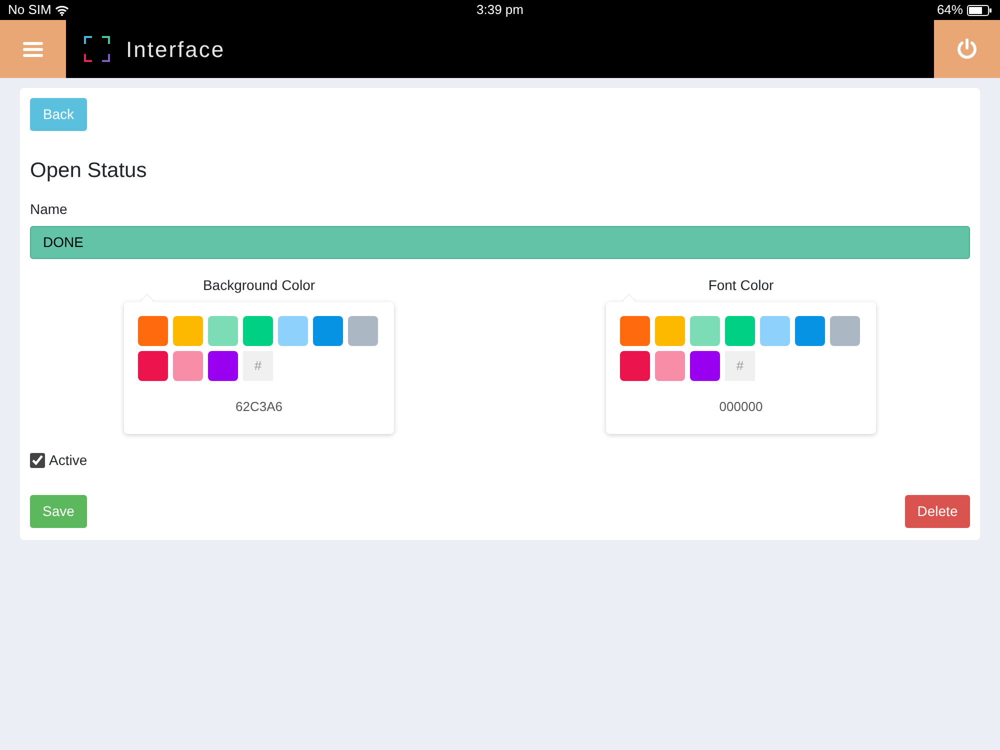  Describe the element at coordinates (176, 50) in the screenshot. I see `app-title: Interface` at that location.